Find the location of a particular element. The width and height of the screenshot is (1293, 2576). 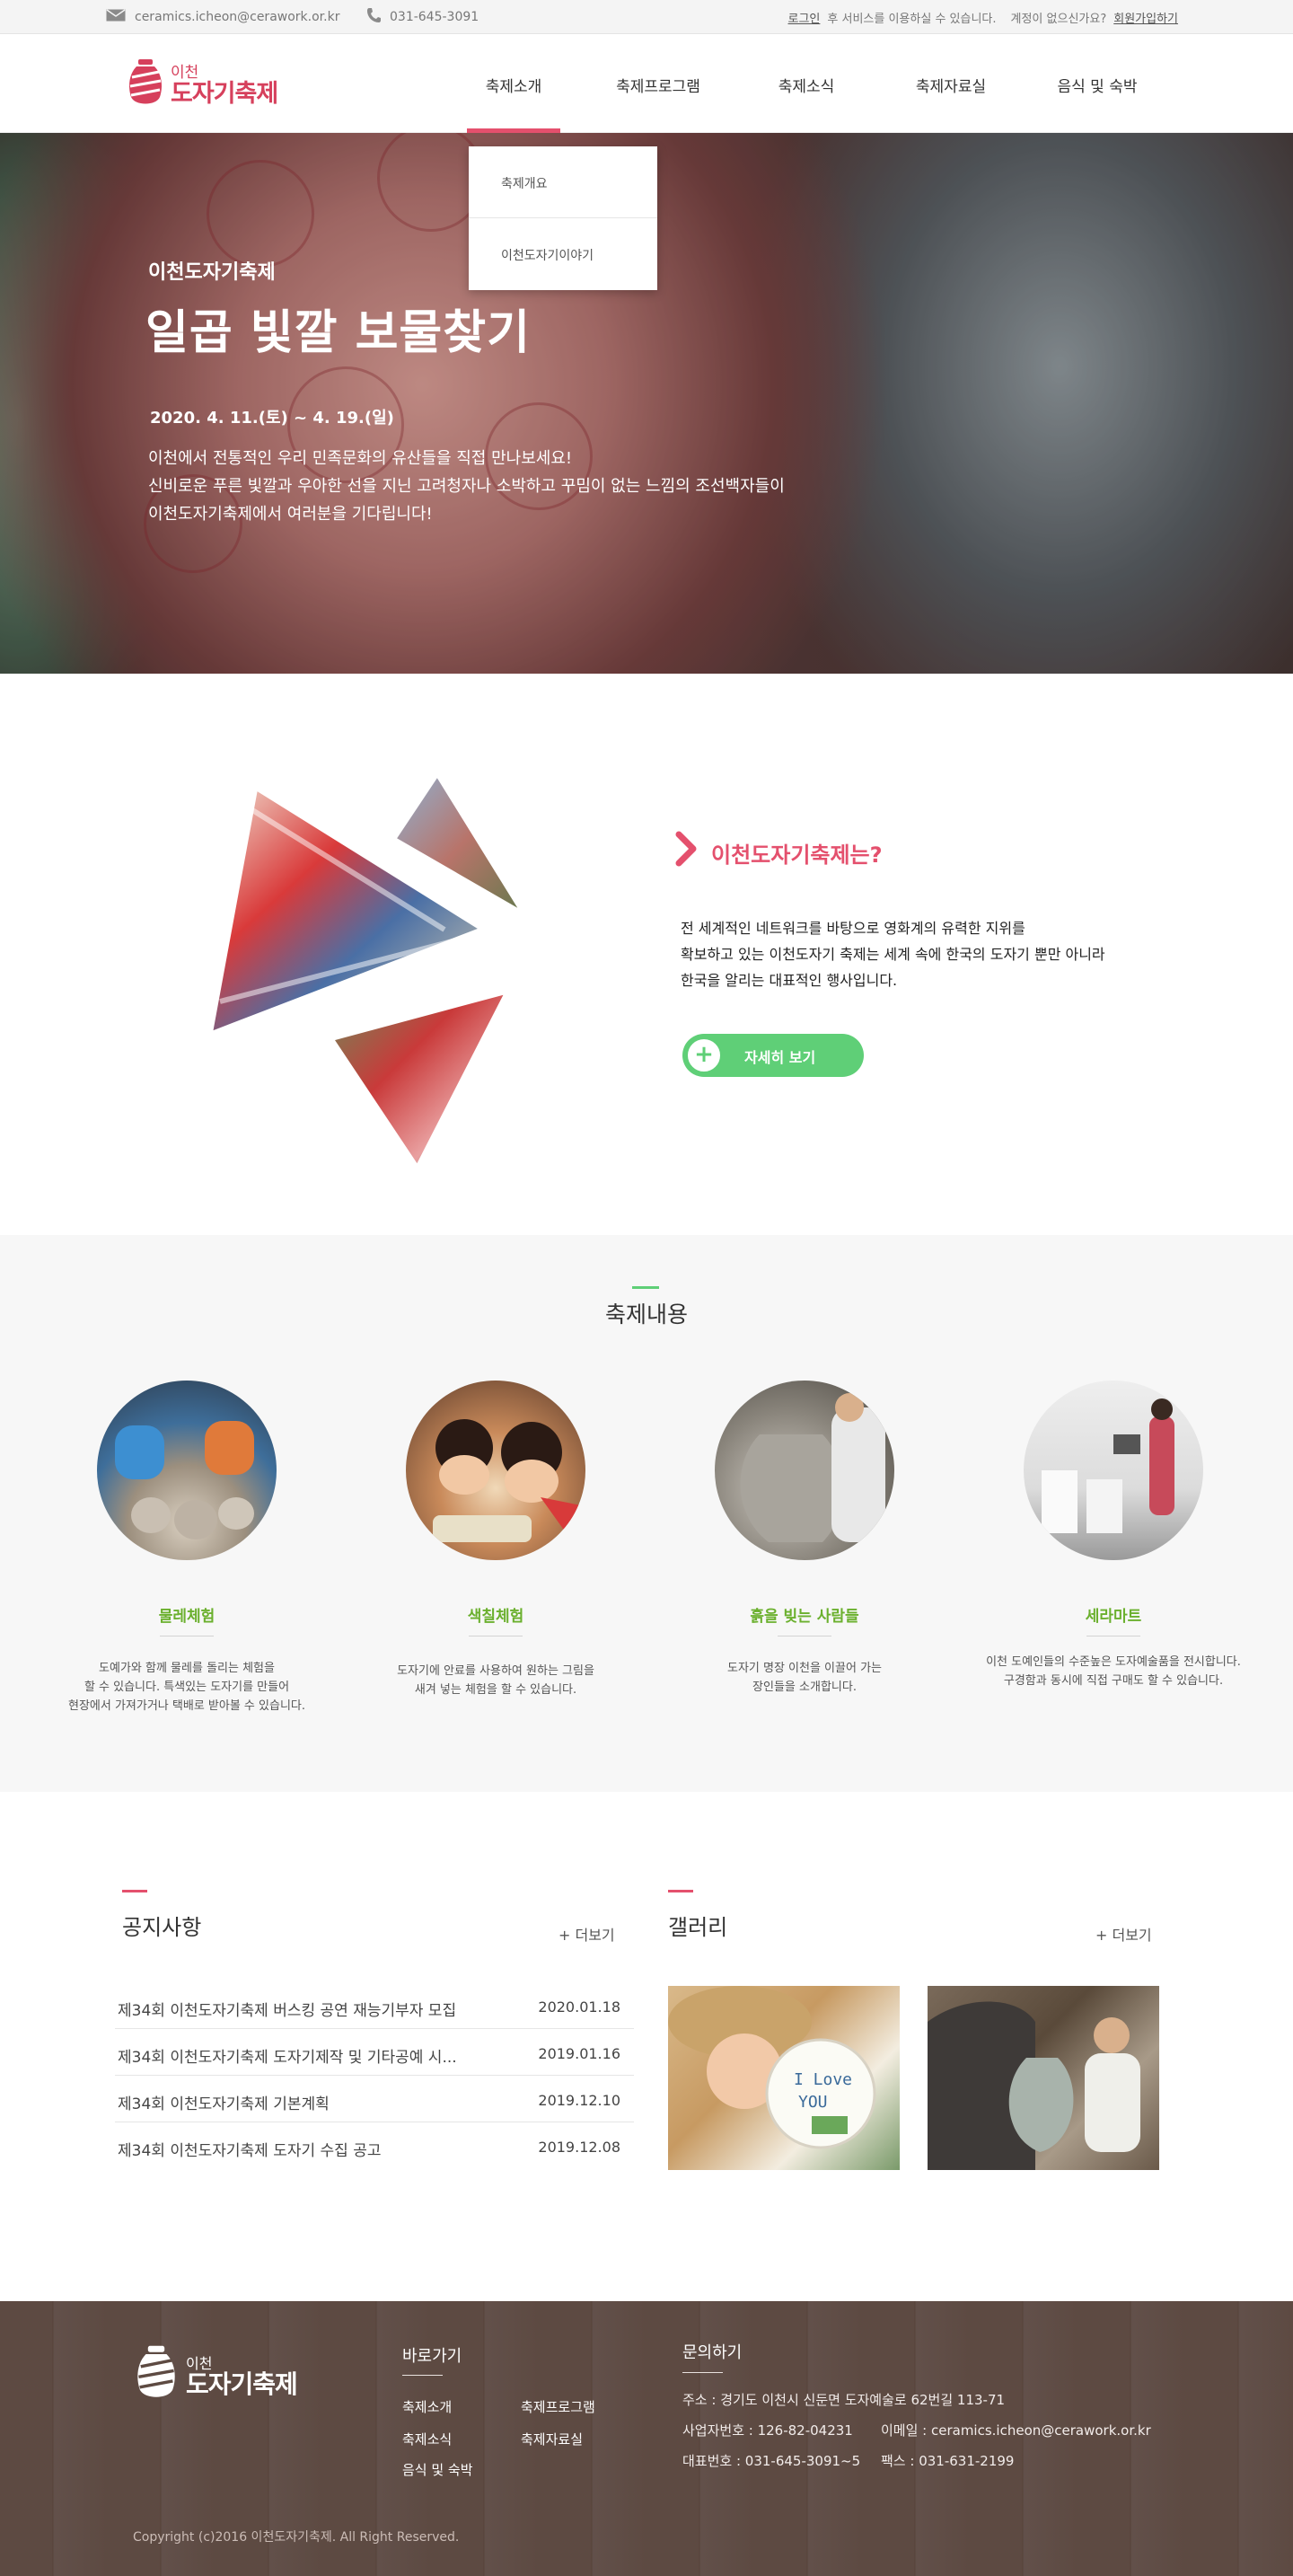

no-account-text: 계정이 없으신가요? is located at coordinates (1058, 19).